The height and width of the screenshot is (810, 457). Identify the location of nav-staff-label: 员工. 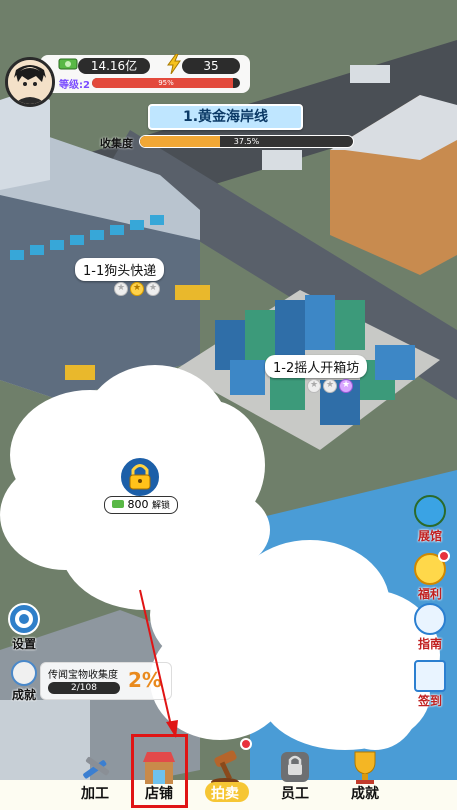
(295, 794).